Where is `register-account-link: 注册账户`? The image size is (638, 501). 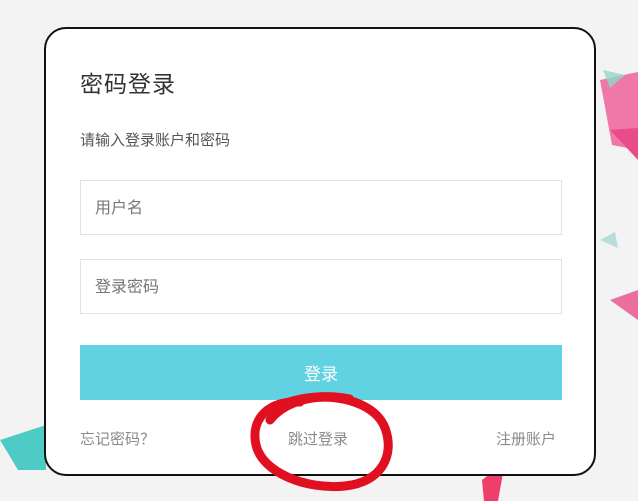 register-account-link: 注册账户 is located at coordinates (526, 438).